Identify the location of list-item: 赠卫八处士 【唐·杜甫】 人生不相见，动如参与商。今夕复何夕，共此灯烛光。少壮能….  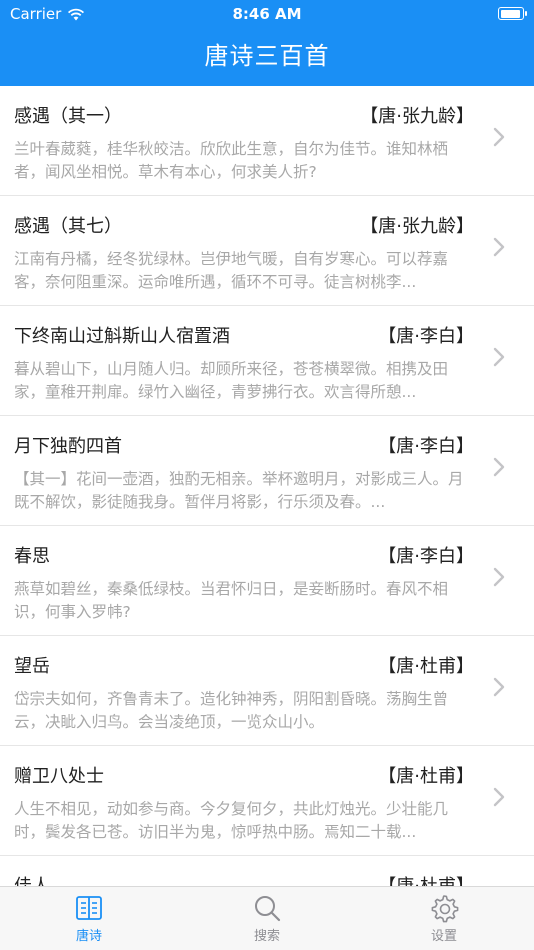
(267, 801).